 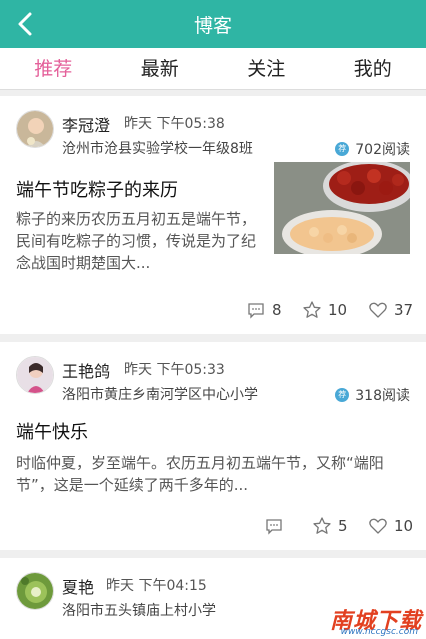 I want to click on post-stats: 8 10 37, so click(x=213, y=311).